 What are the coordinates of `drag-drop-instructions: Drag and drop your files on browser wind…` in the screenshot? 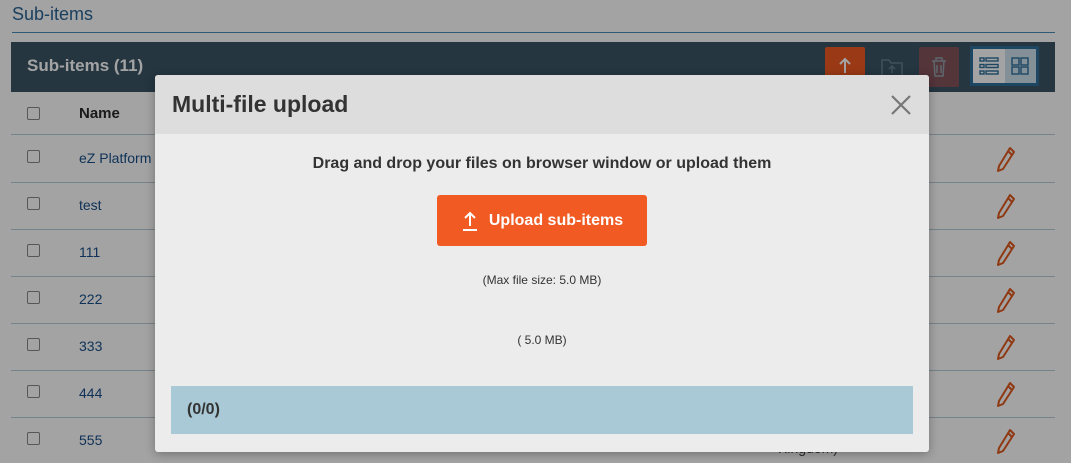 It's located at (542, 163).